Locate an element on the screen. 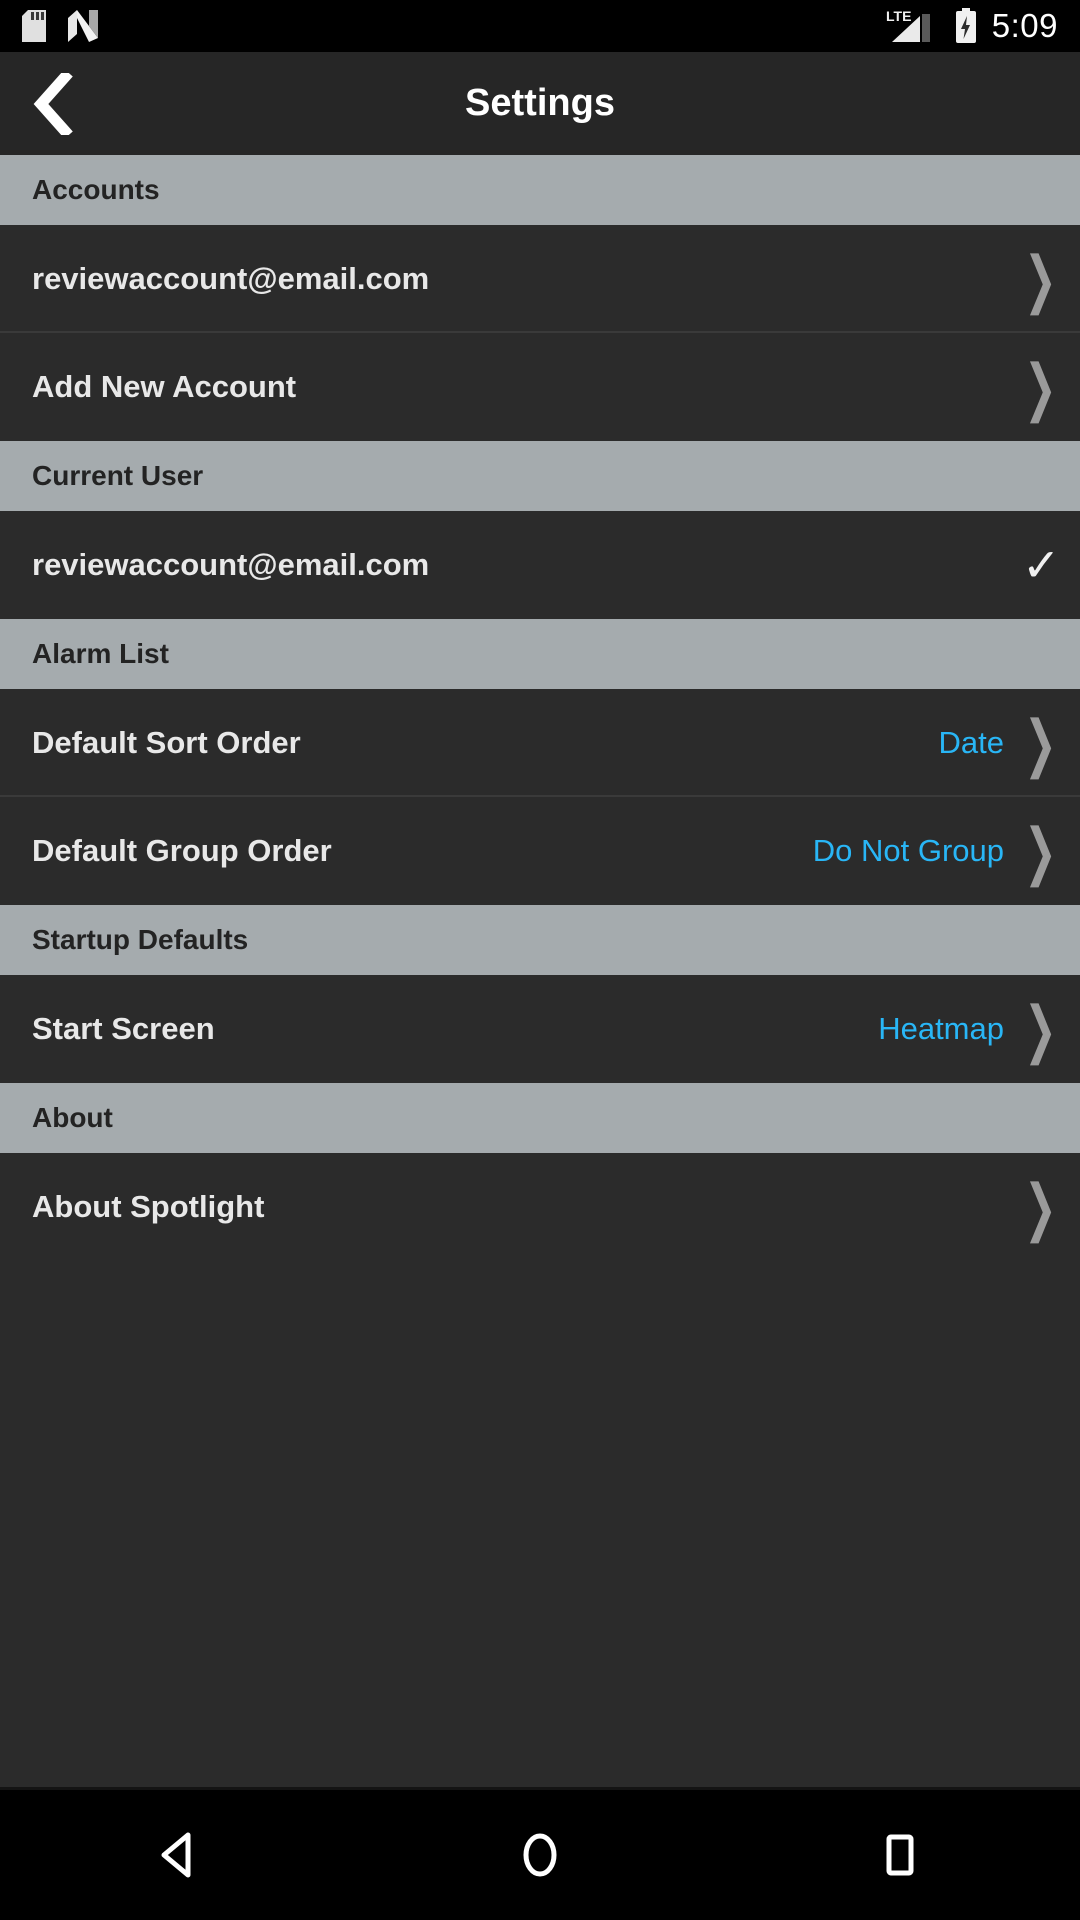 The image size is (1080, 1920). status-bar-clock: 5:09 is located at coordinates (1024, 25).